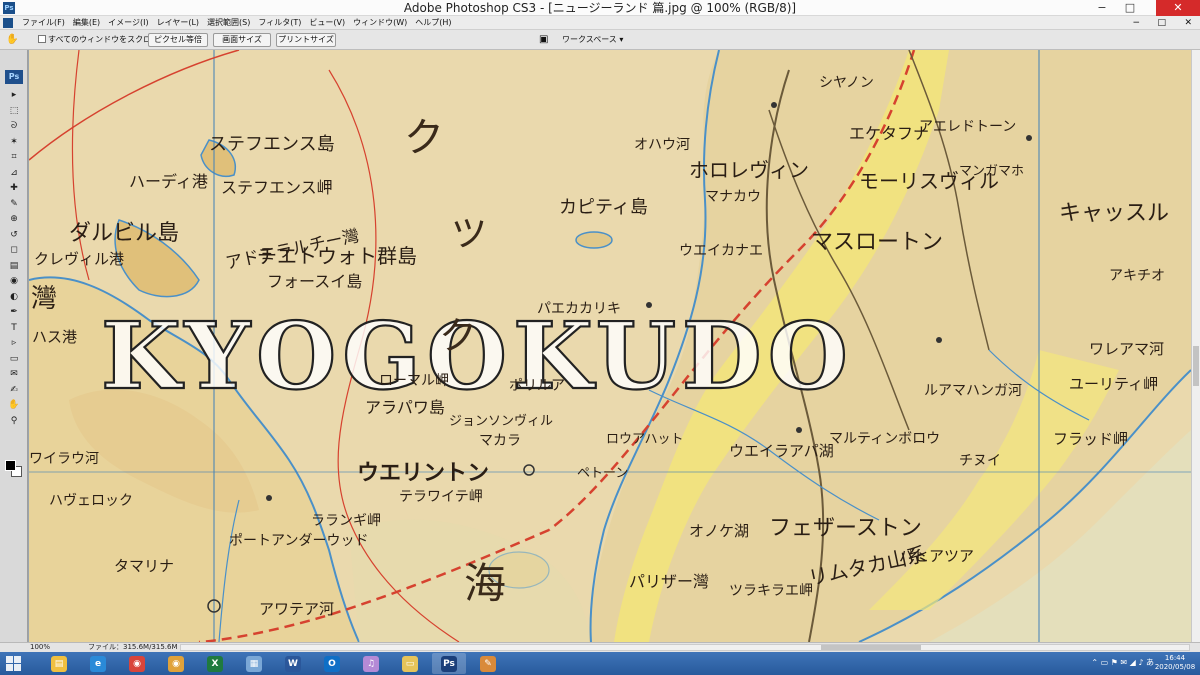 This screenshot has width=1200, height=675. Describe the element at coordinates (42, 39) in the screenshot. I see `checkbox-box` at that location.